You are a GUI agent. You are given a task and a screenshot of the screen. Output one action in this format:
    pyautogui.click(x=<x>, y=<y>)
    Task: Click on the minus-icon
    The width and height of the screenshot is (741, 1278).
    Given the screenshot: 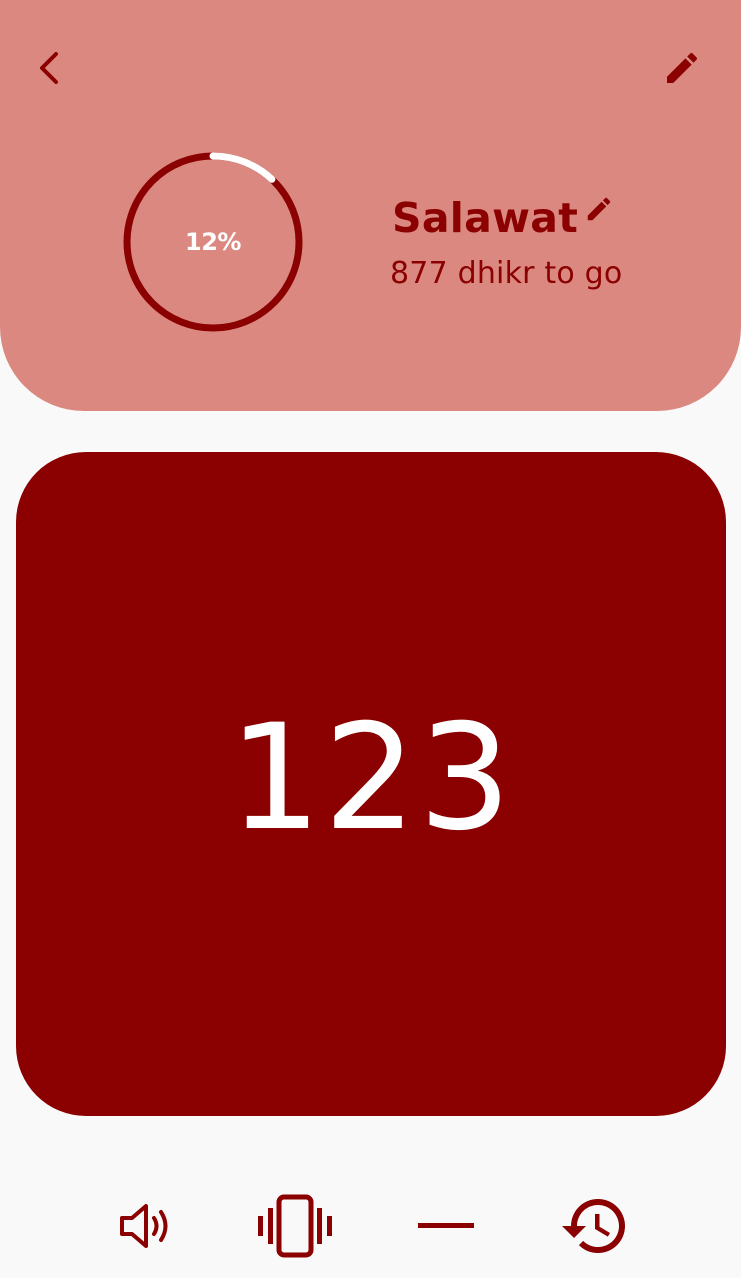 What is the action you would take?
    pyautogui.click(x=446, y=1225)
    